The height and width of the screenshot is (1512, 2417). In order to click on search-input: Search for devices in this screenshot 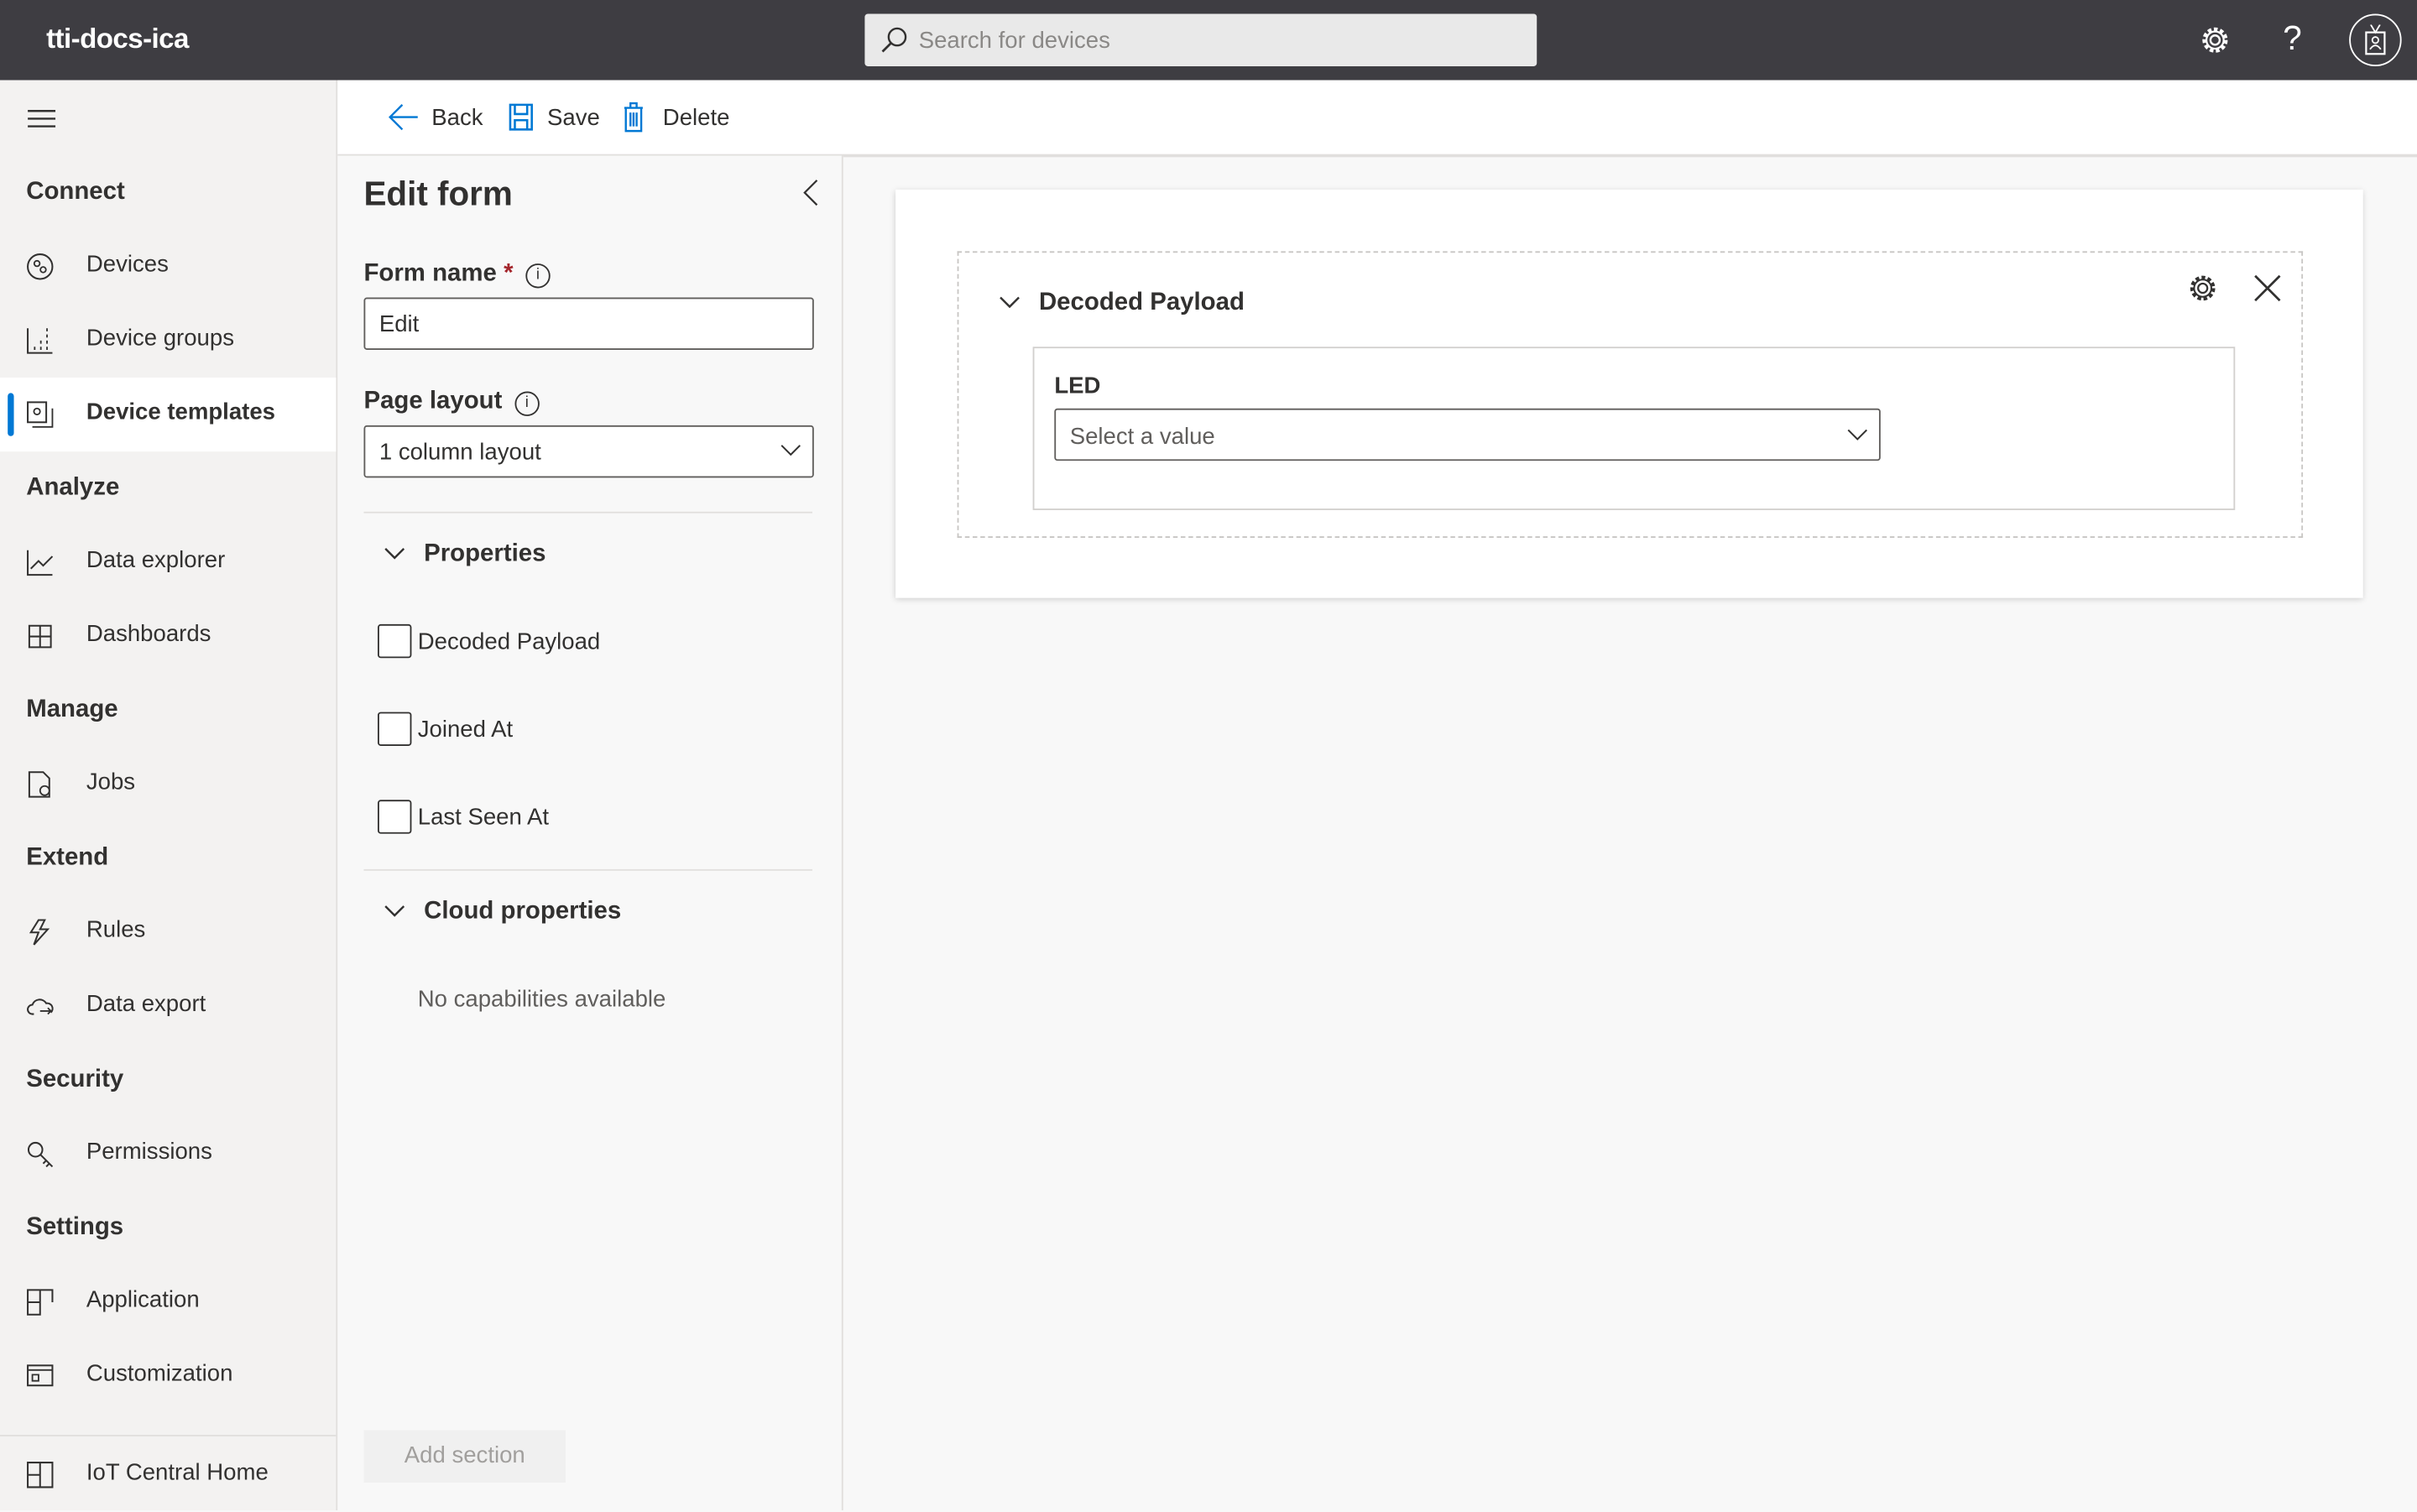, I will do `click(1200, 39)`.